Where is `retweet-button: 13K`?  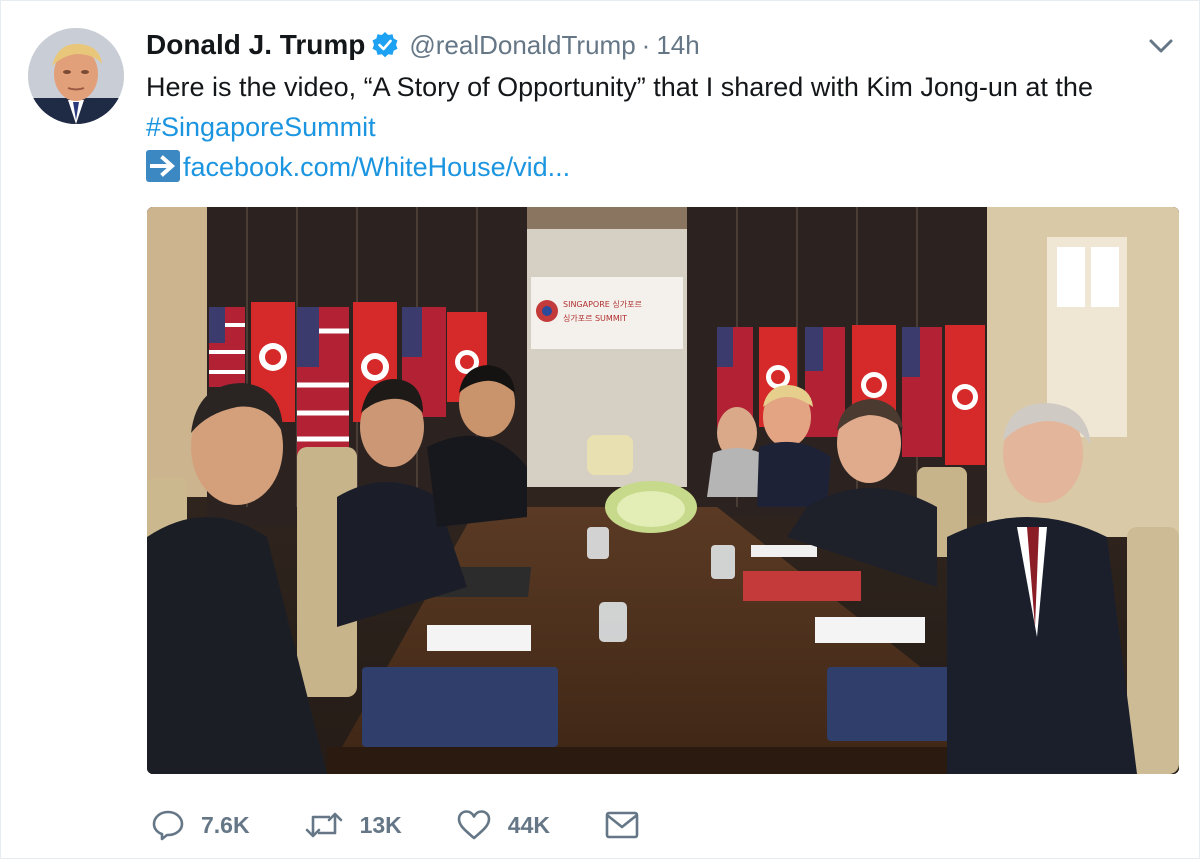 retweet-button: 13K is located at coordinates (353, 825).